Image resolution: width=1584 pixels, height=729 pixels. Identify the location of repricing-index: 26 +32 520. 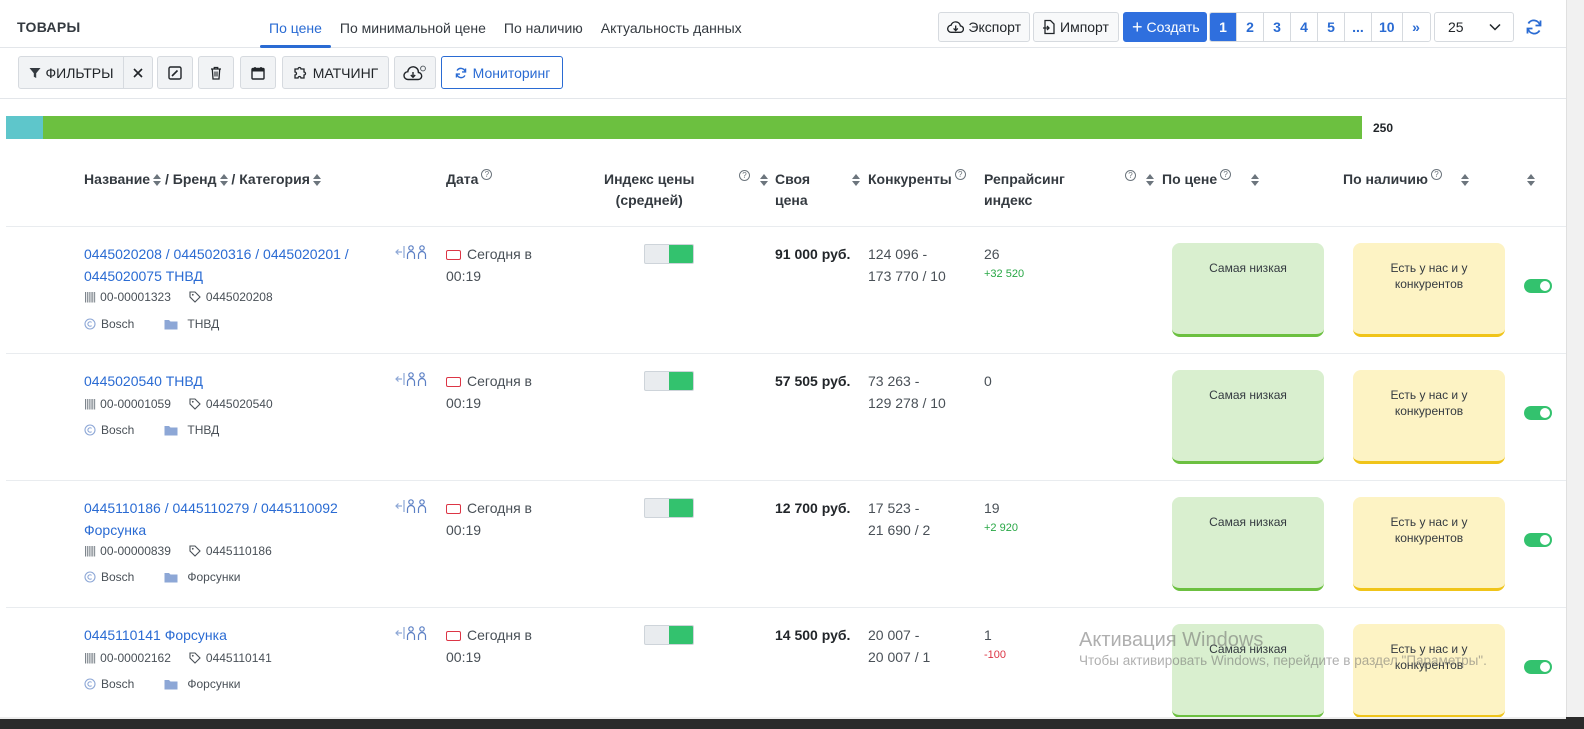
(1004, 263).